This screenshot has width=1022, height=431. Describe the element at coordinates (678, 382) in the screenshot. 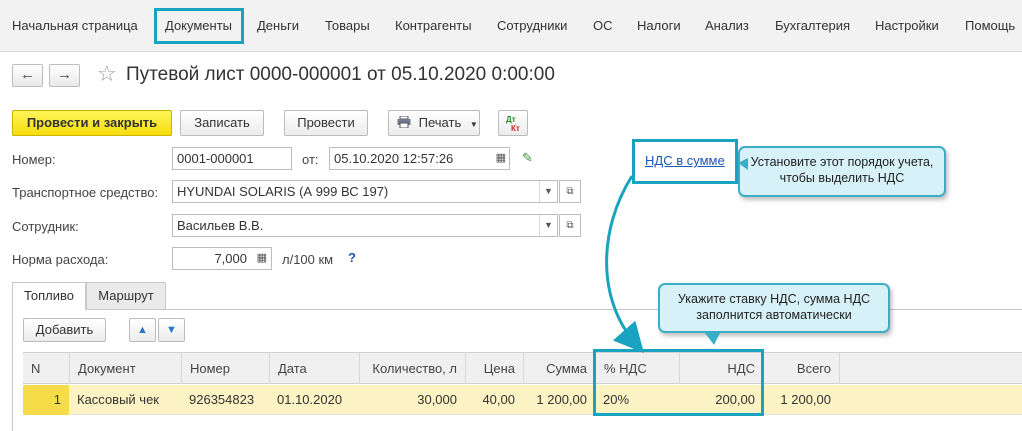

I see `vat-columns-highlight-frame` at that location.